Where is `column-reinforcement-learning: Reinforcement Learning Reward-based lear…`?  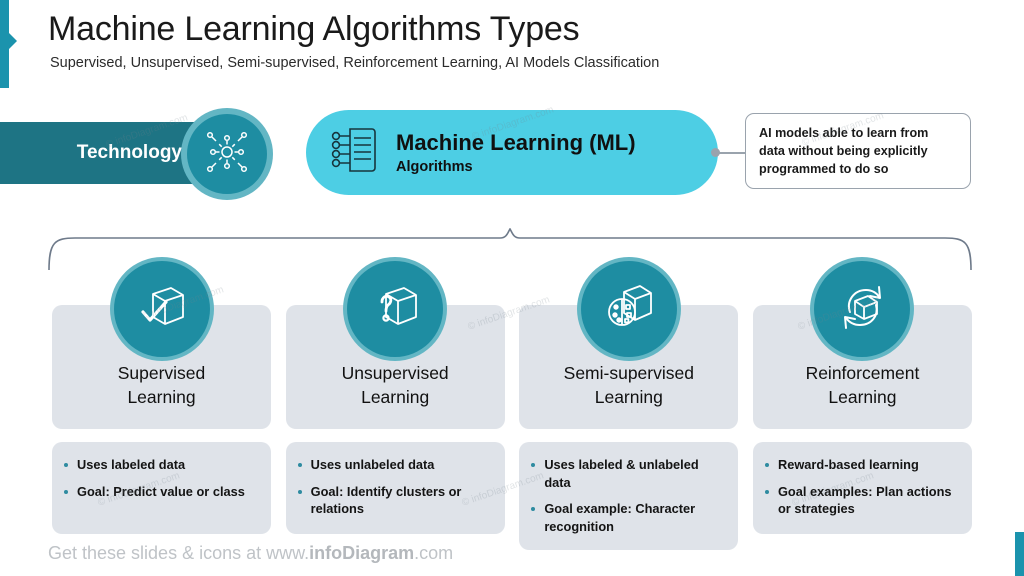 column-reinforcement-learning: Reinforcement Learning Reward-based lear… is located at coordinates (862, 403).